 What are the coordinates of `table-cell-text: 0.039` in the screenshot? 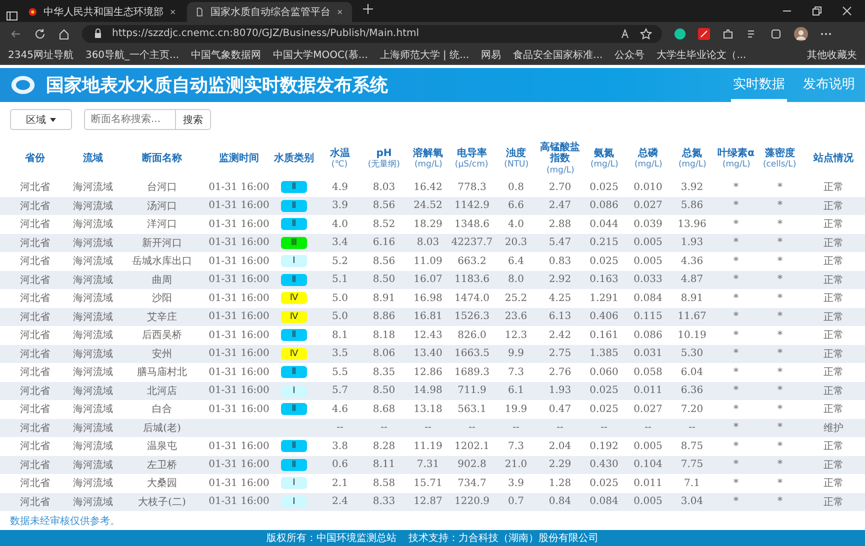 It's located at (648, 224).